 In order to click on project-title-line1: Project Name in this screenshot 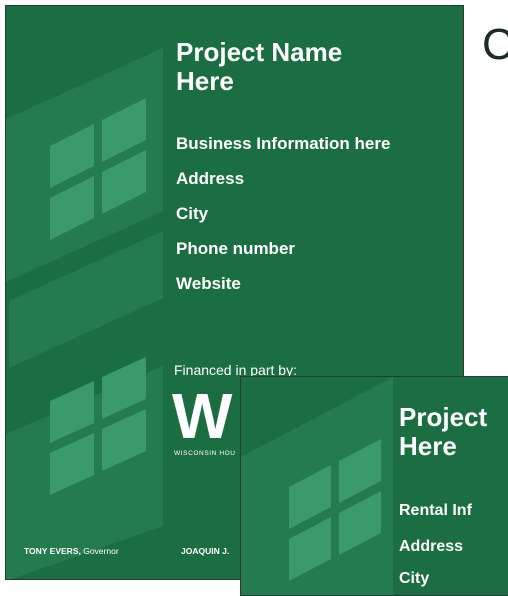, I will do `click(259, 52)`.